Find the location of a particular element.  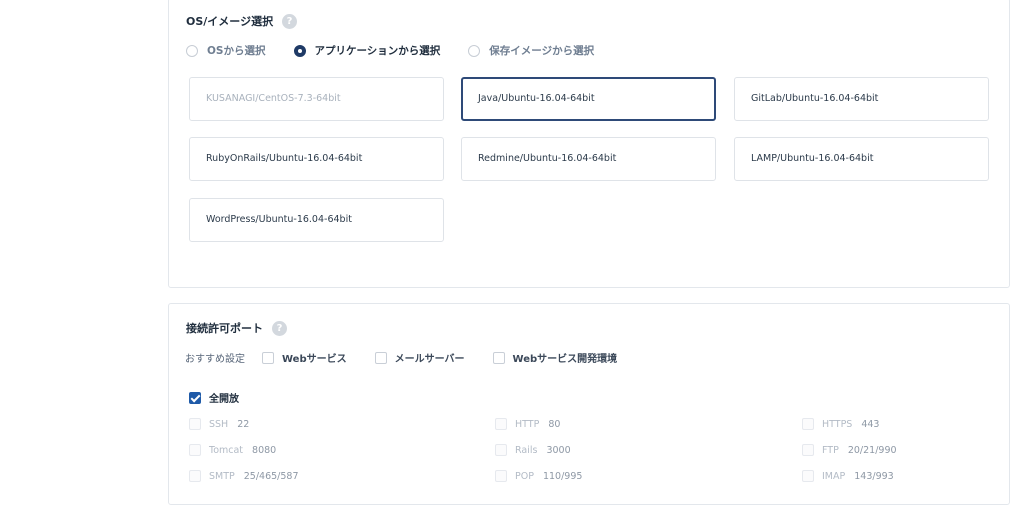

port-item-http: HTTP 80 is located at coordinates (527, 424).